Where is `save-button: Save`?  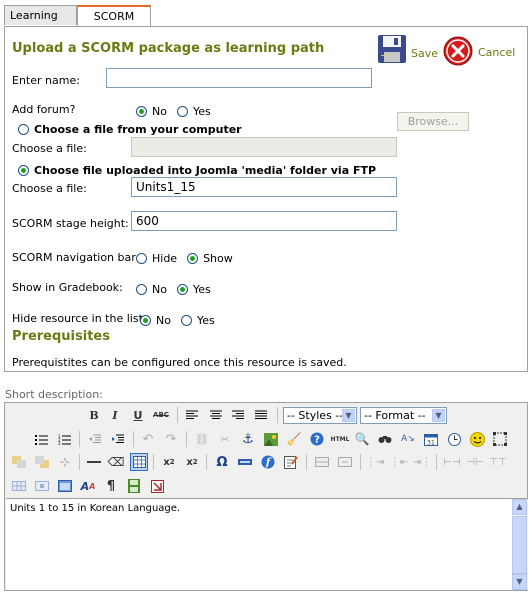
save-button: Save is located at coordinates (407, 49).